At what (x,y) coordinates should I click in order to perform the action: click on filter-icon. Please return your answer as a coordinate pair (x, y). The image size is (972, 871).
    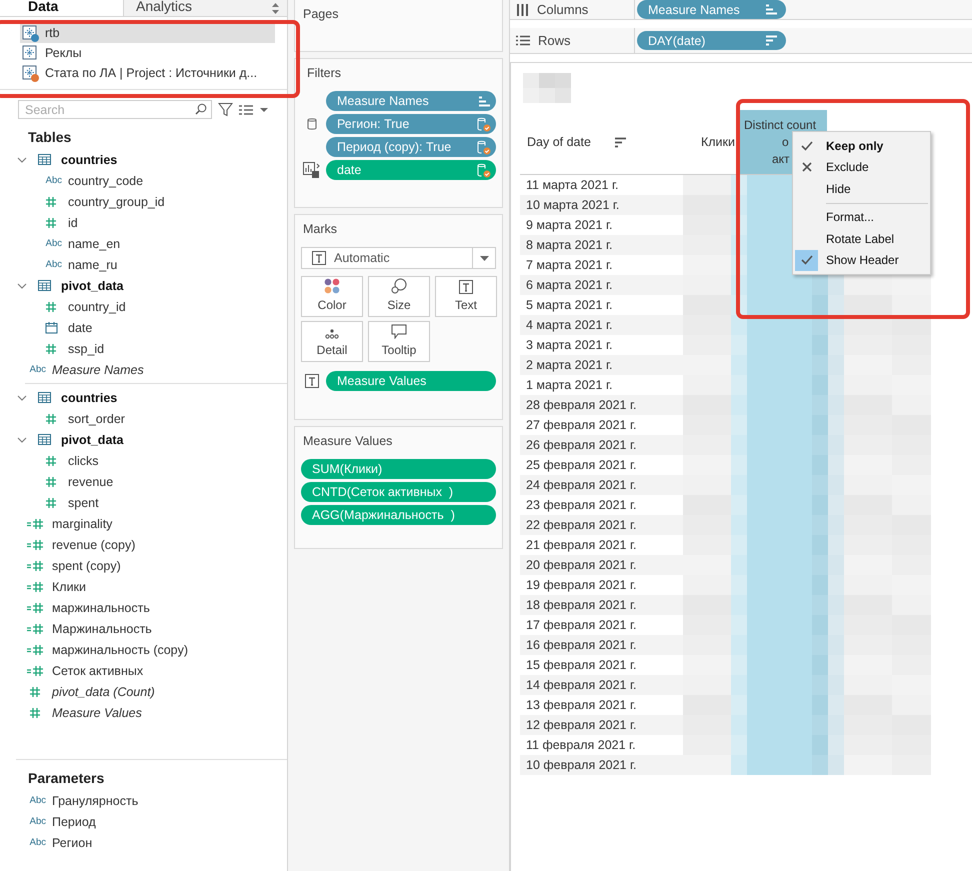
    Looking at the image, I should click on (225, 109).